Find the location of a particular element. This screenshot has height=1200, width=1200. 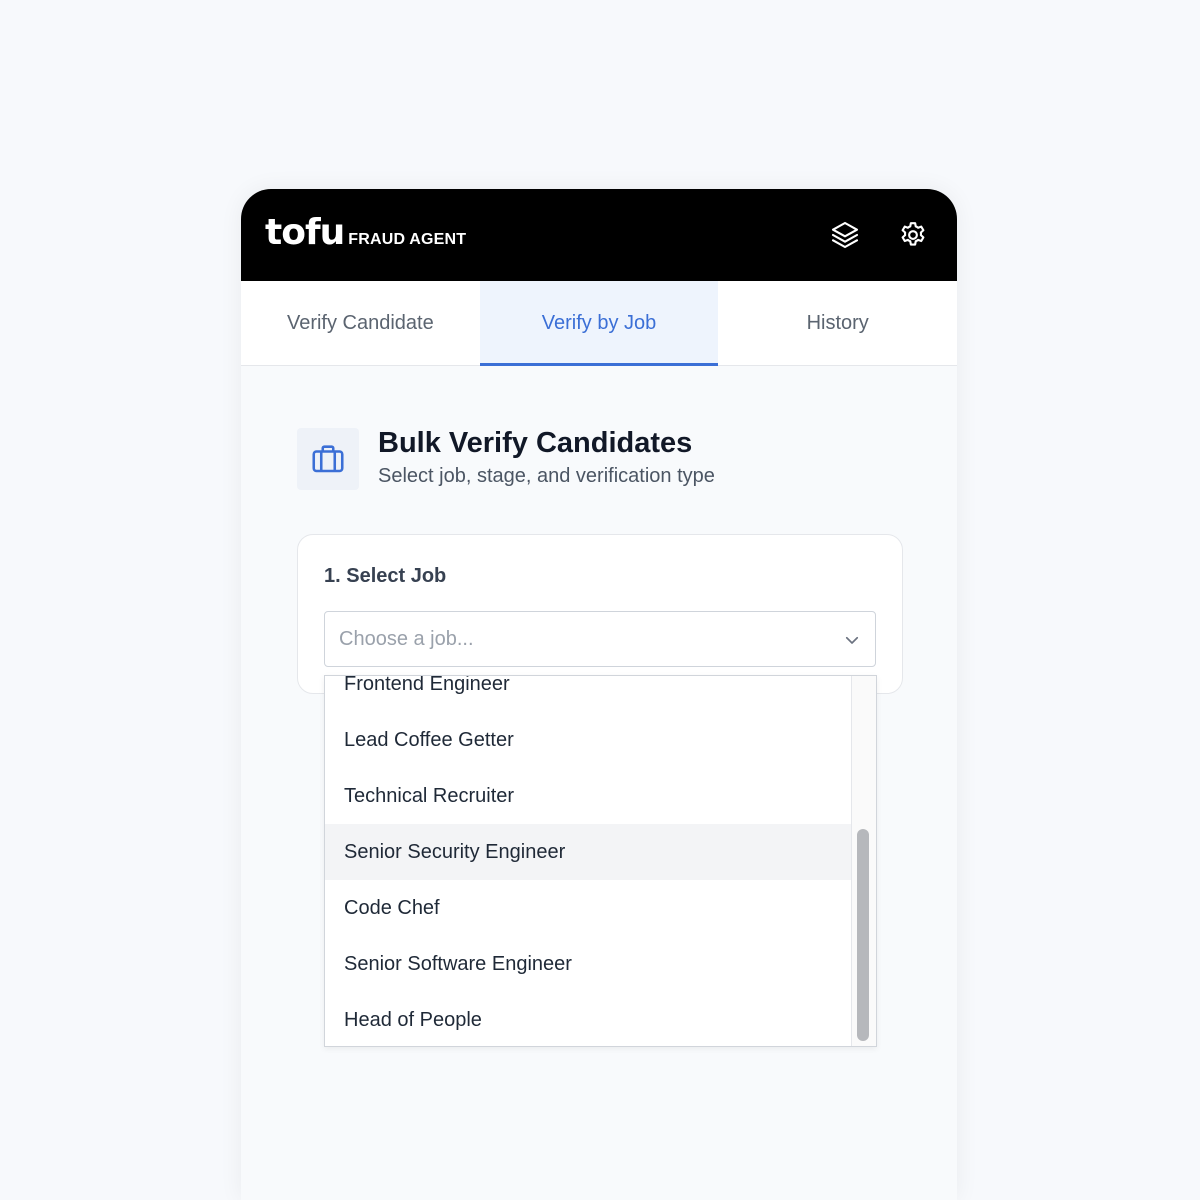

job-option: Frontend Engineer is located at coordinates (588, 694).